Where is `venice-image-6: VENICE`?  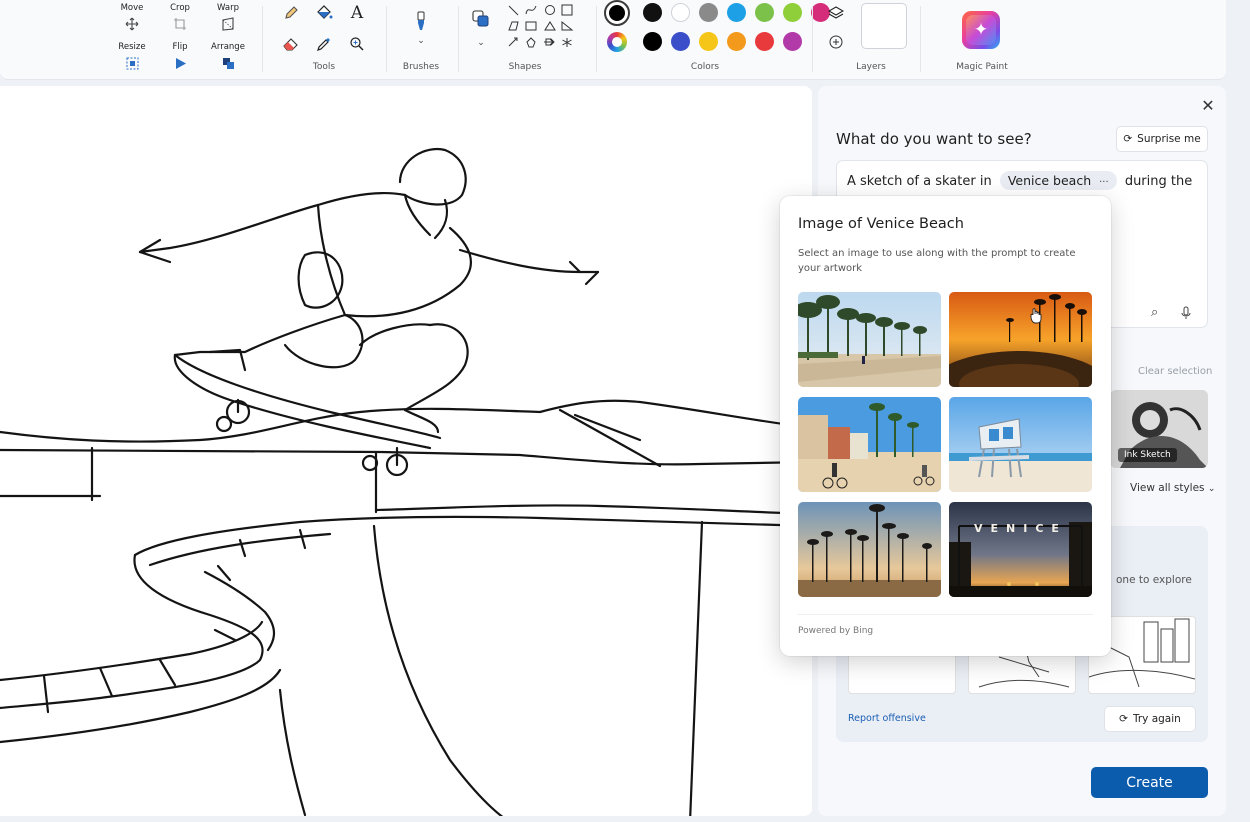 venice-image-6: VENICE is located at coordinates (1020, 549).